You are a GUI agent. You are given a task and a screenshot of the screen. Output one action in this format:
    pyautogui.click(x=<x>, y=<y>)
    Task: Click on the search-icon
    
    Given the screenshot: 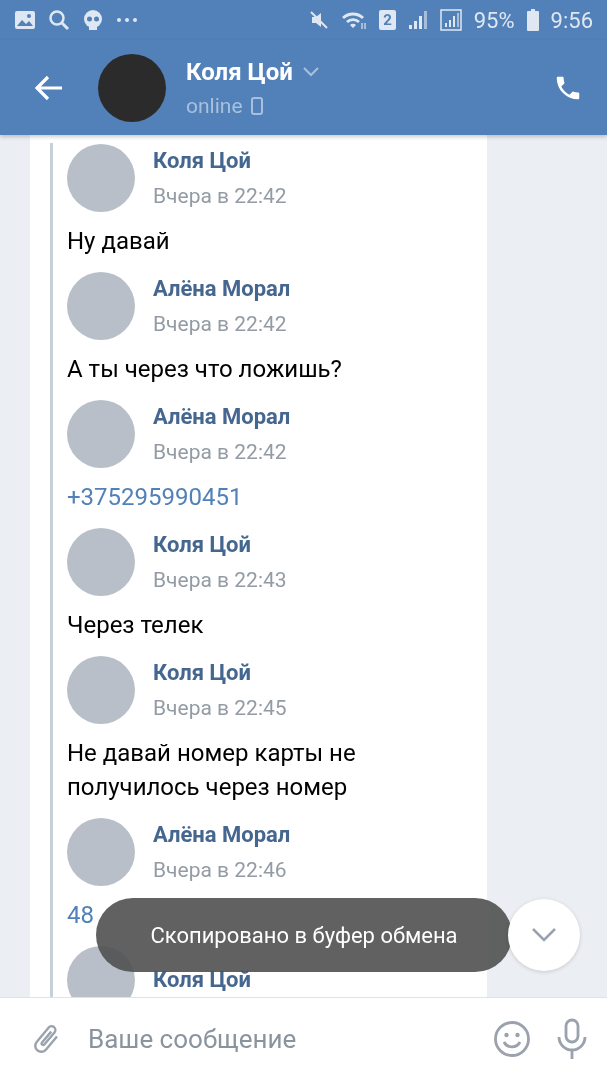 What is the action you would take?
    pyautogui.click(x=59, y=20)
    